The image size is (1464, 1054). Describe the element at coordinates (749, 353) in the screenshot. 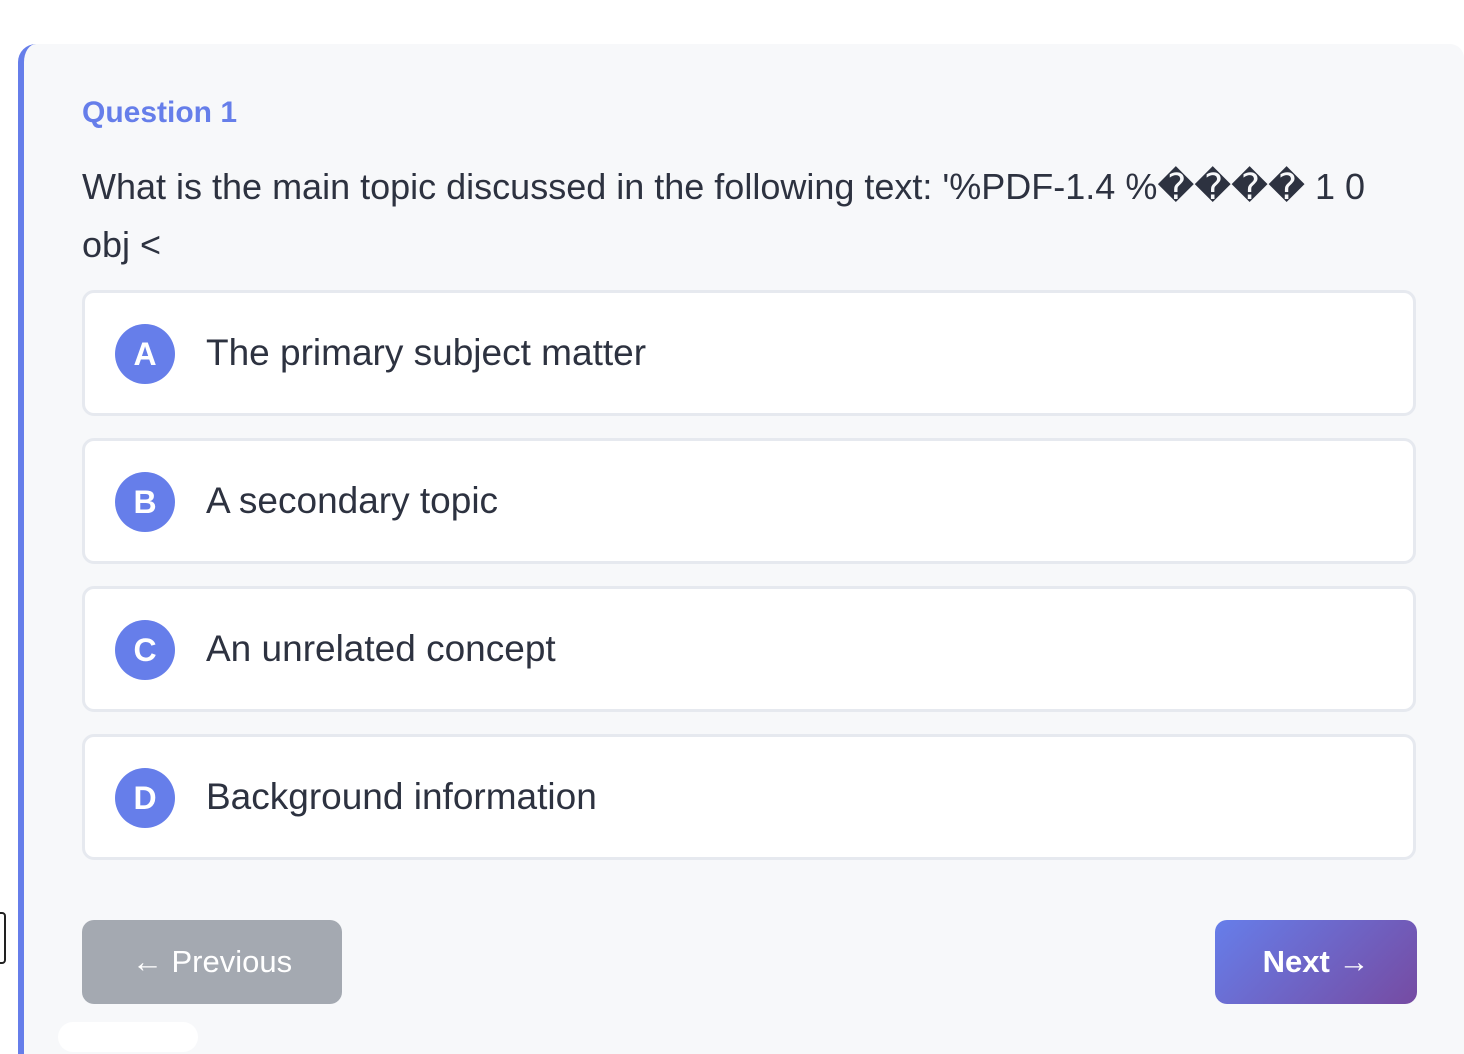

I see `option-a: A The primary subject matter` at that location.